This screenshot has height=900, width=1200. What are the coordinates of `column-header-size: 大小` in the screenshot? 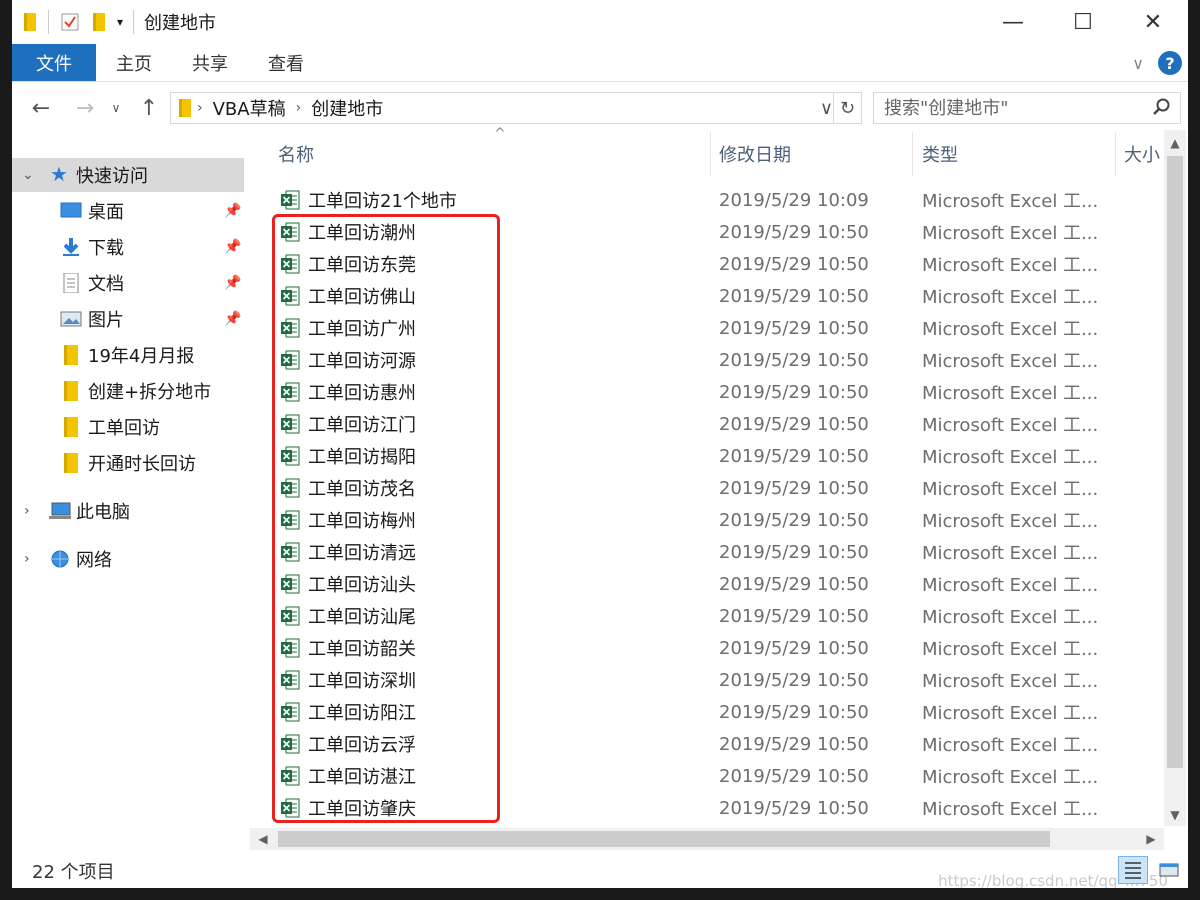 It's located at (1142, 154).